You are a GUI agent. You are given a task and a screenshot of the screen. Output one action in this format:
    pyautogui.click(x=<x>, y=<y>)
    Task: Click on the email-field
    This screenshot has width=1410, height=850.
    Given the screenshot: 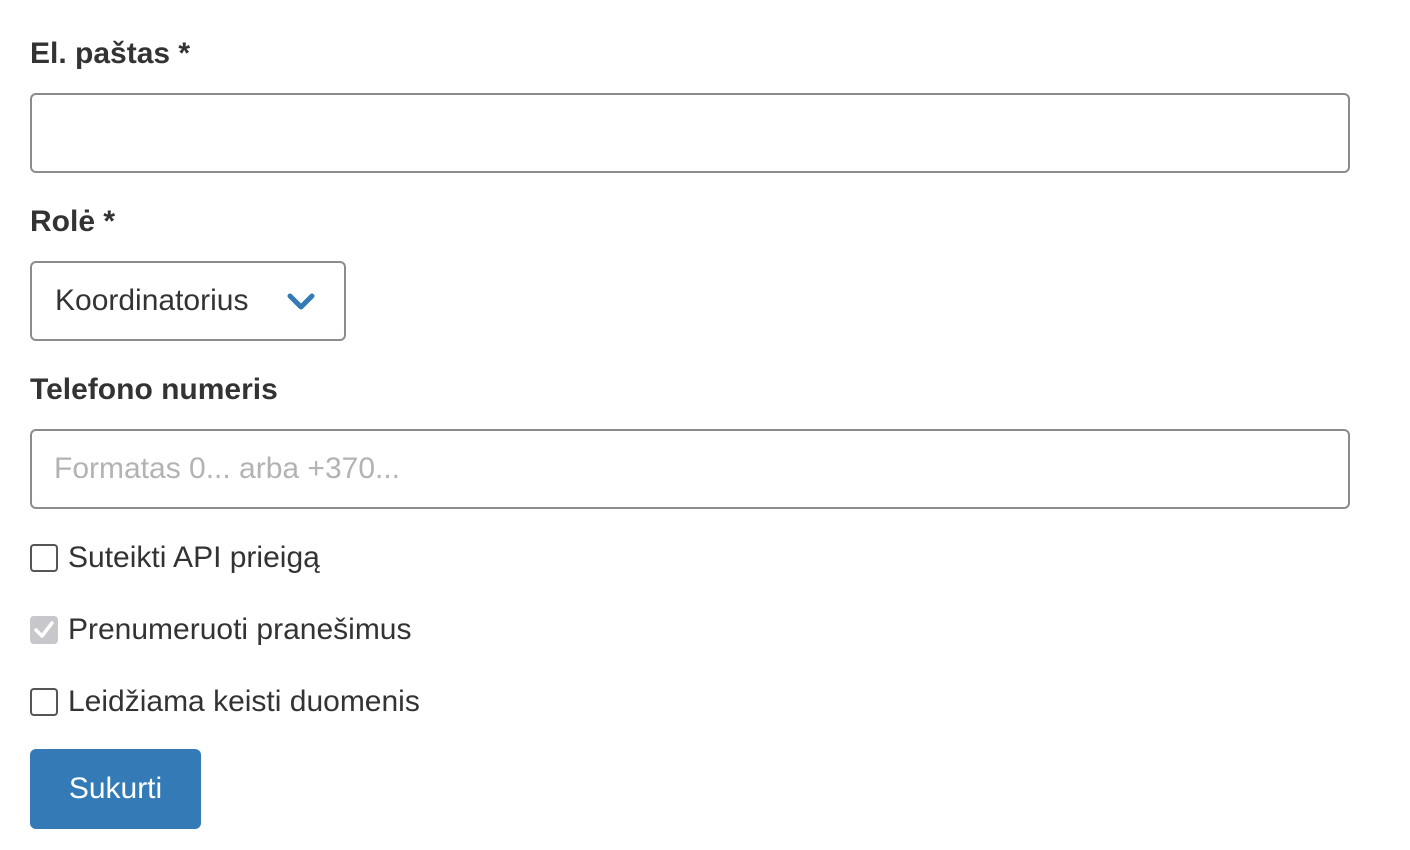 What is the action you would take?
    pyautogui.click(x=690, y=133)
    